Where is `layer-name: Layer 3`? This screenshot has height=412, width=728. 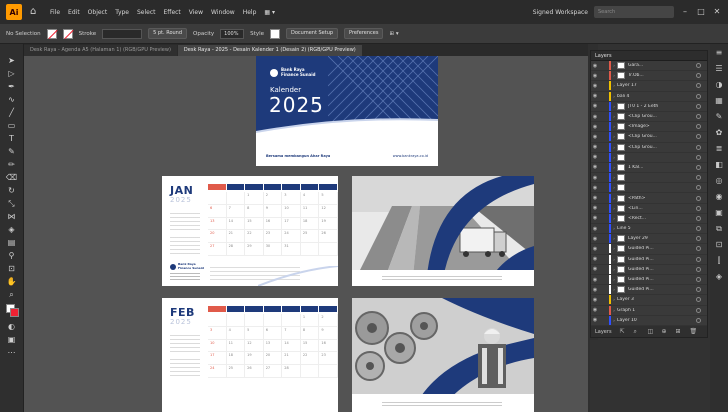 layer-name: Layer 3 is located at coordinates (656, 299).